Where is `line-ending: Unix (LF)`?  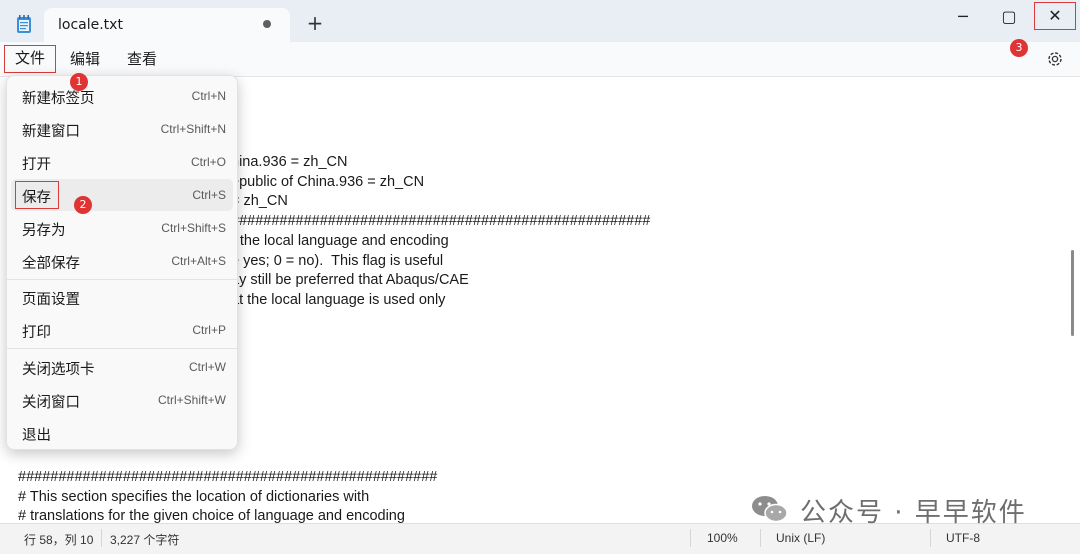 line-ending: Unix (LF) is located at coordinates (800, 538).